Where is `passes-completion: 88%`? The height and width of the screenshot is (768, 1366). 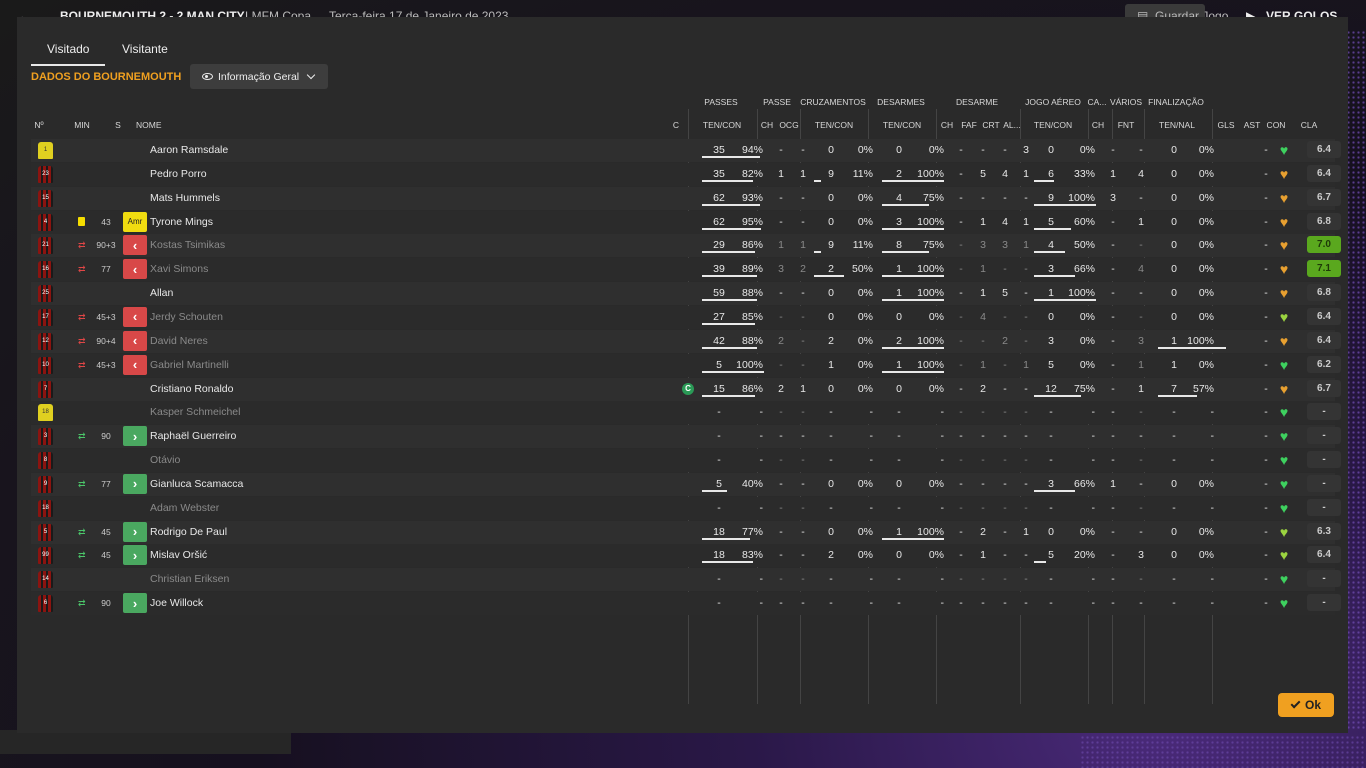
passes-completion: 88% is located at coordinates (752, 340).